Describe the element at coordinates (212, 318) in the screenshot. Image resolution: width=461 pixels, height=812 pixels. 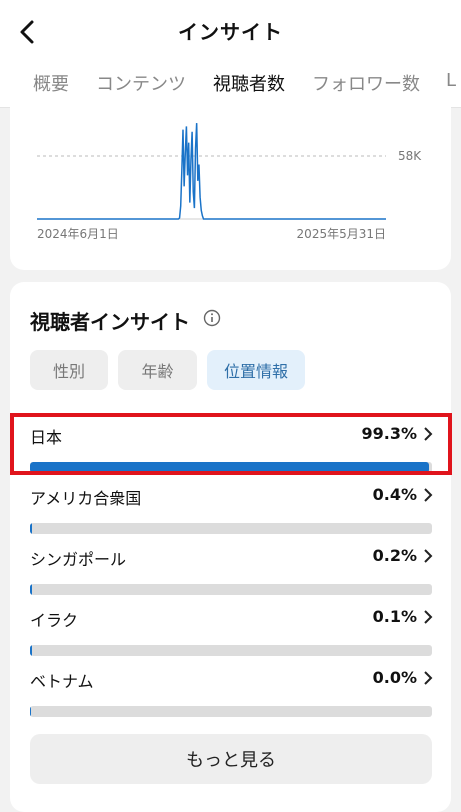
I see `info-circle-icon` at that location.